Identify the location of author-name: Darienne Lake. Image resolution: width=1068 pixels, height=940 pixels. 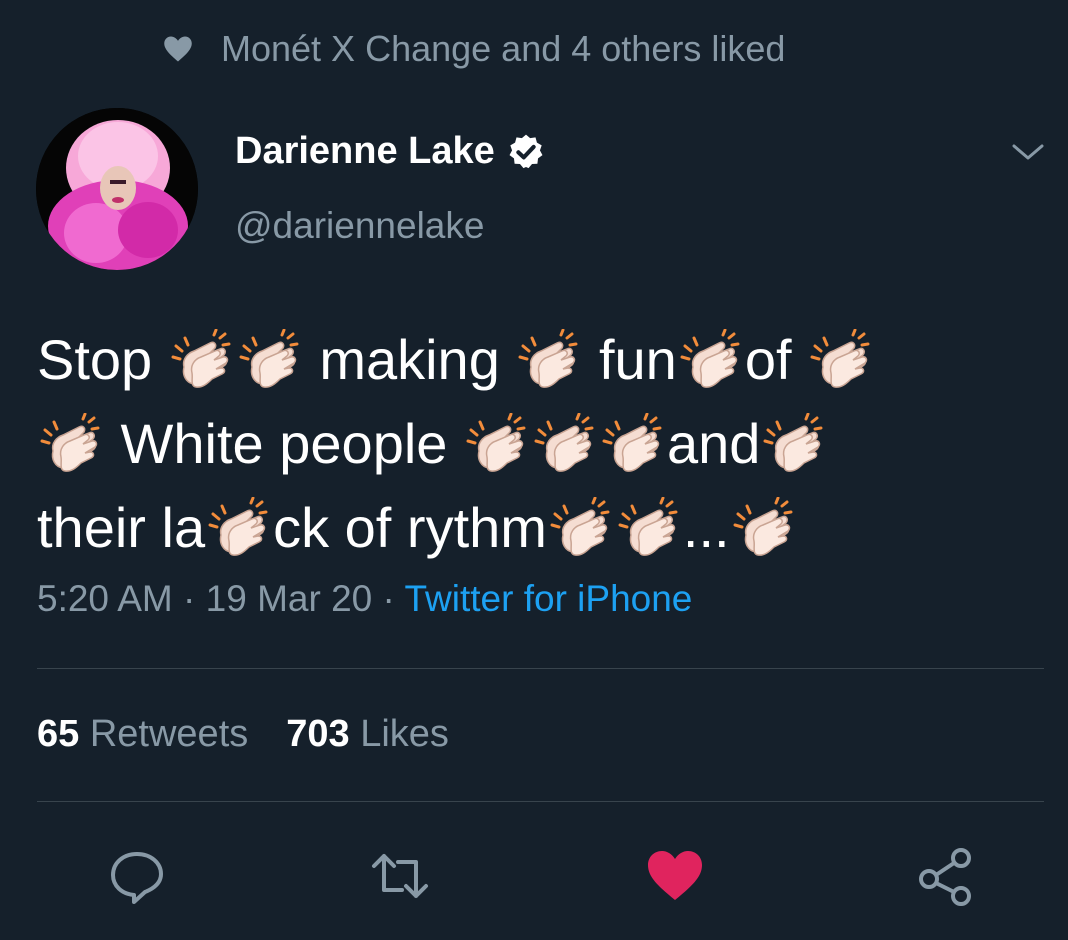
(390, 151).